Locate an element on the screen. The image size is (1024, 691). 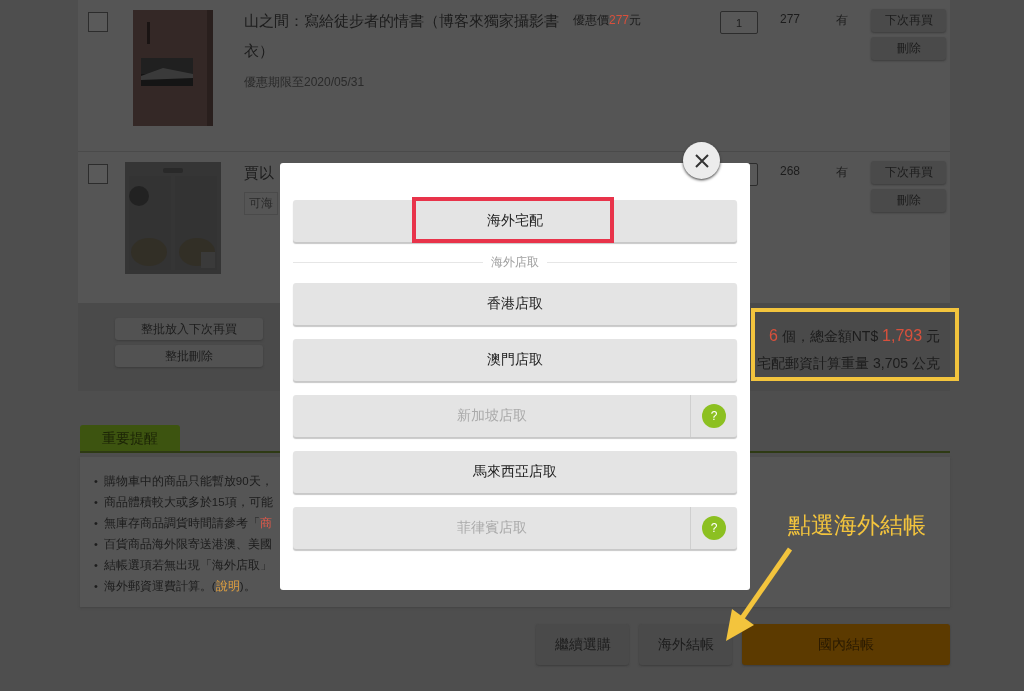
callout-text: 點選海外結帳 is located at coordinates (857, 525).